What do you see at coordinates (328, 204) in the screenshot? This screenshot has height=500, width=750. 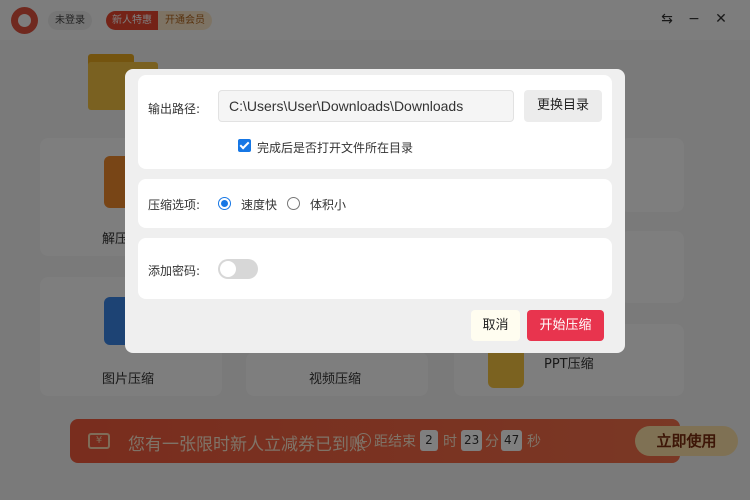 I see `radio-small-label: 体积小` at bounding box center [328, 204].